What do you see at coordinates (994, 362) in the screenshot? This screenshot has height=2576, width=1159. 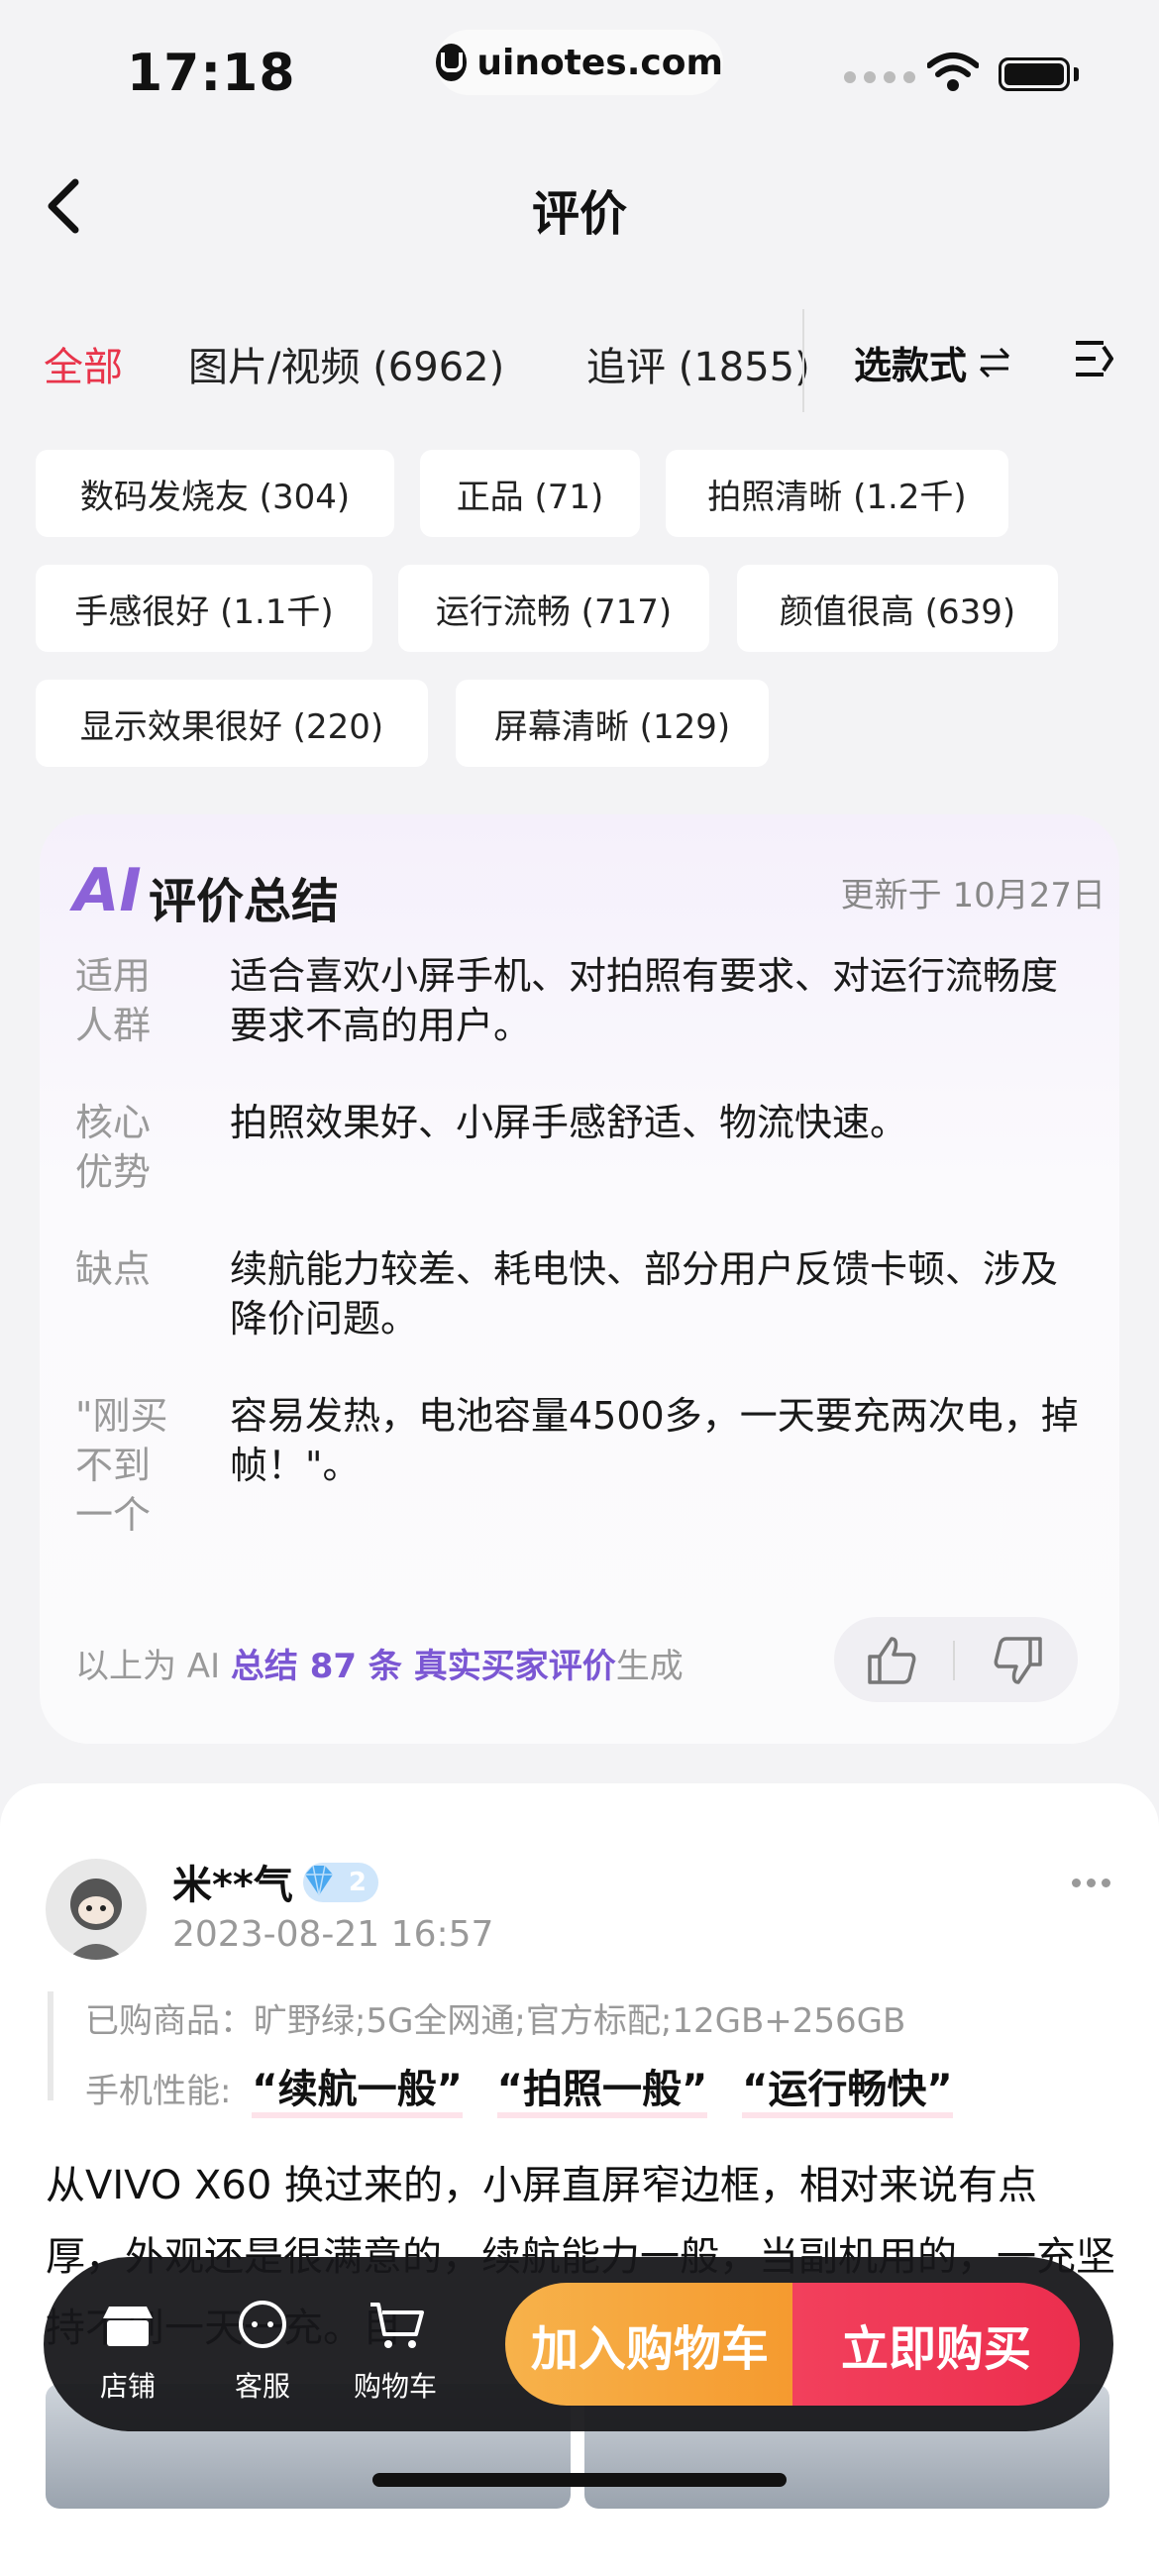 I see `sort-toggle-icon` at bounding box center [994, 362].